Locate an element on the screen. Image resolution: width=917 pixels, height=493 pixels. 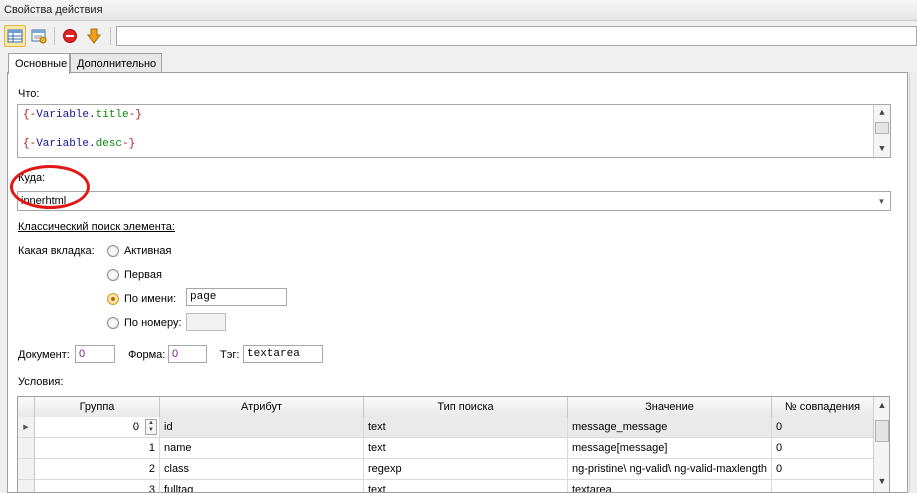
attribute-cell: fulltag is located at coordinates (262, 486).